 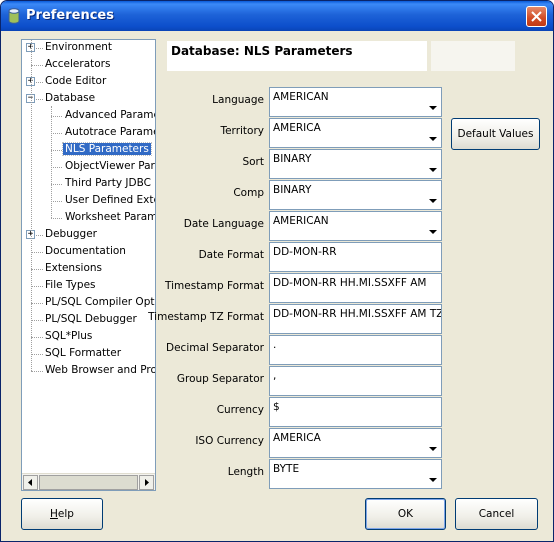 I want to click on tree-horizontal-scrollbar, so click(x=88, y=481).